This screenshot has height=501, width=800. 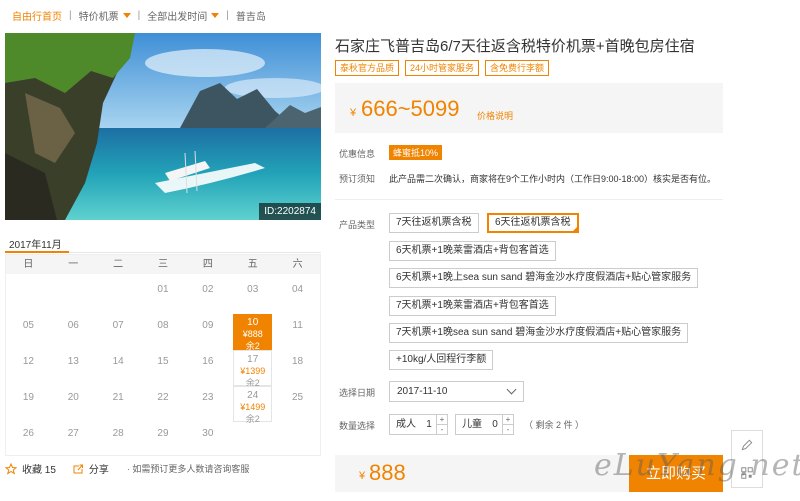 What do you see at coordinates (298, 289) in the screenshot?
I see `calendar-day-number: 04` at bounding box center [298, 289].